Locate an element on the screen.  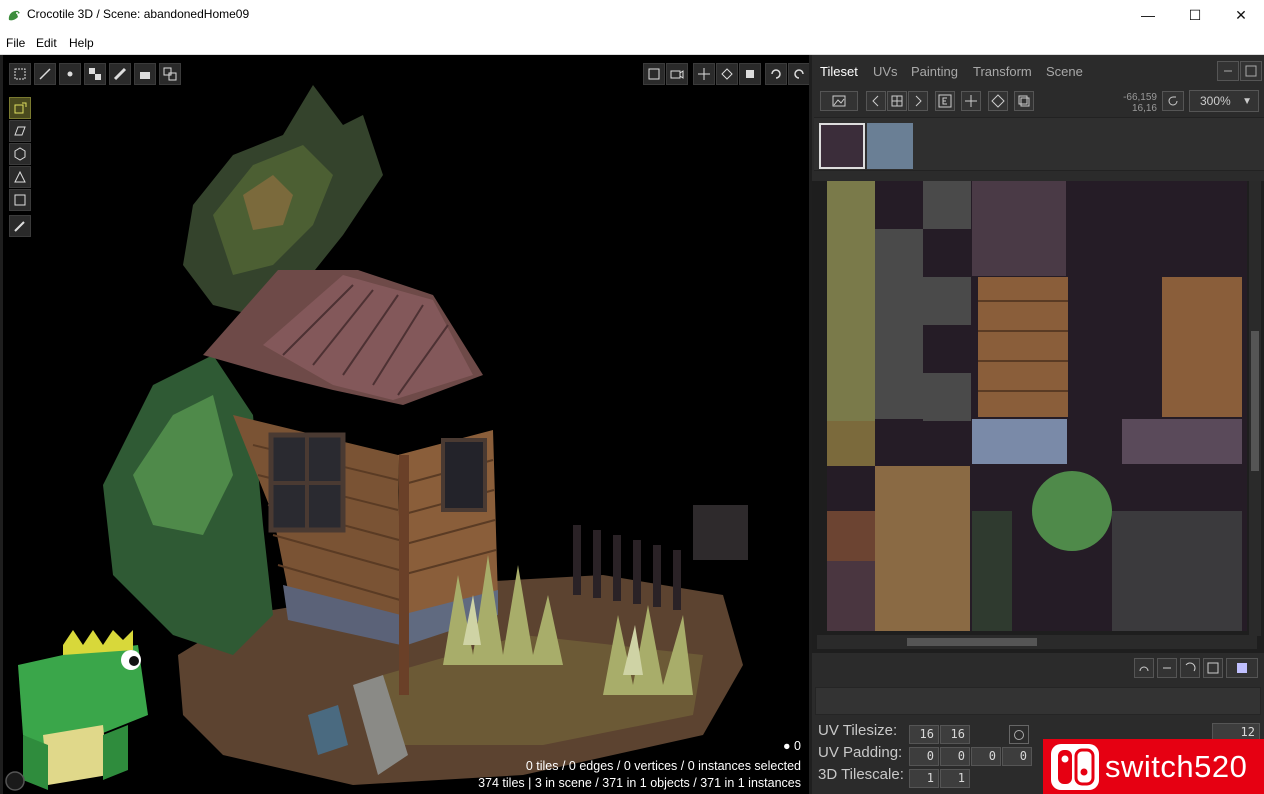
circle-toggle-icon is located at coordinates (1019, 734).